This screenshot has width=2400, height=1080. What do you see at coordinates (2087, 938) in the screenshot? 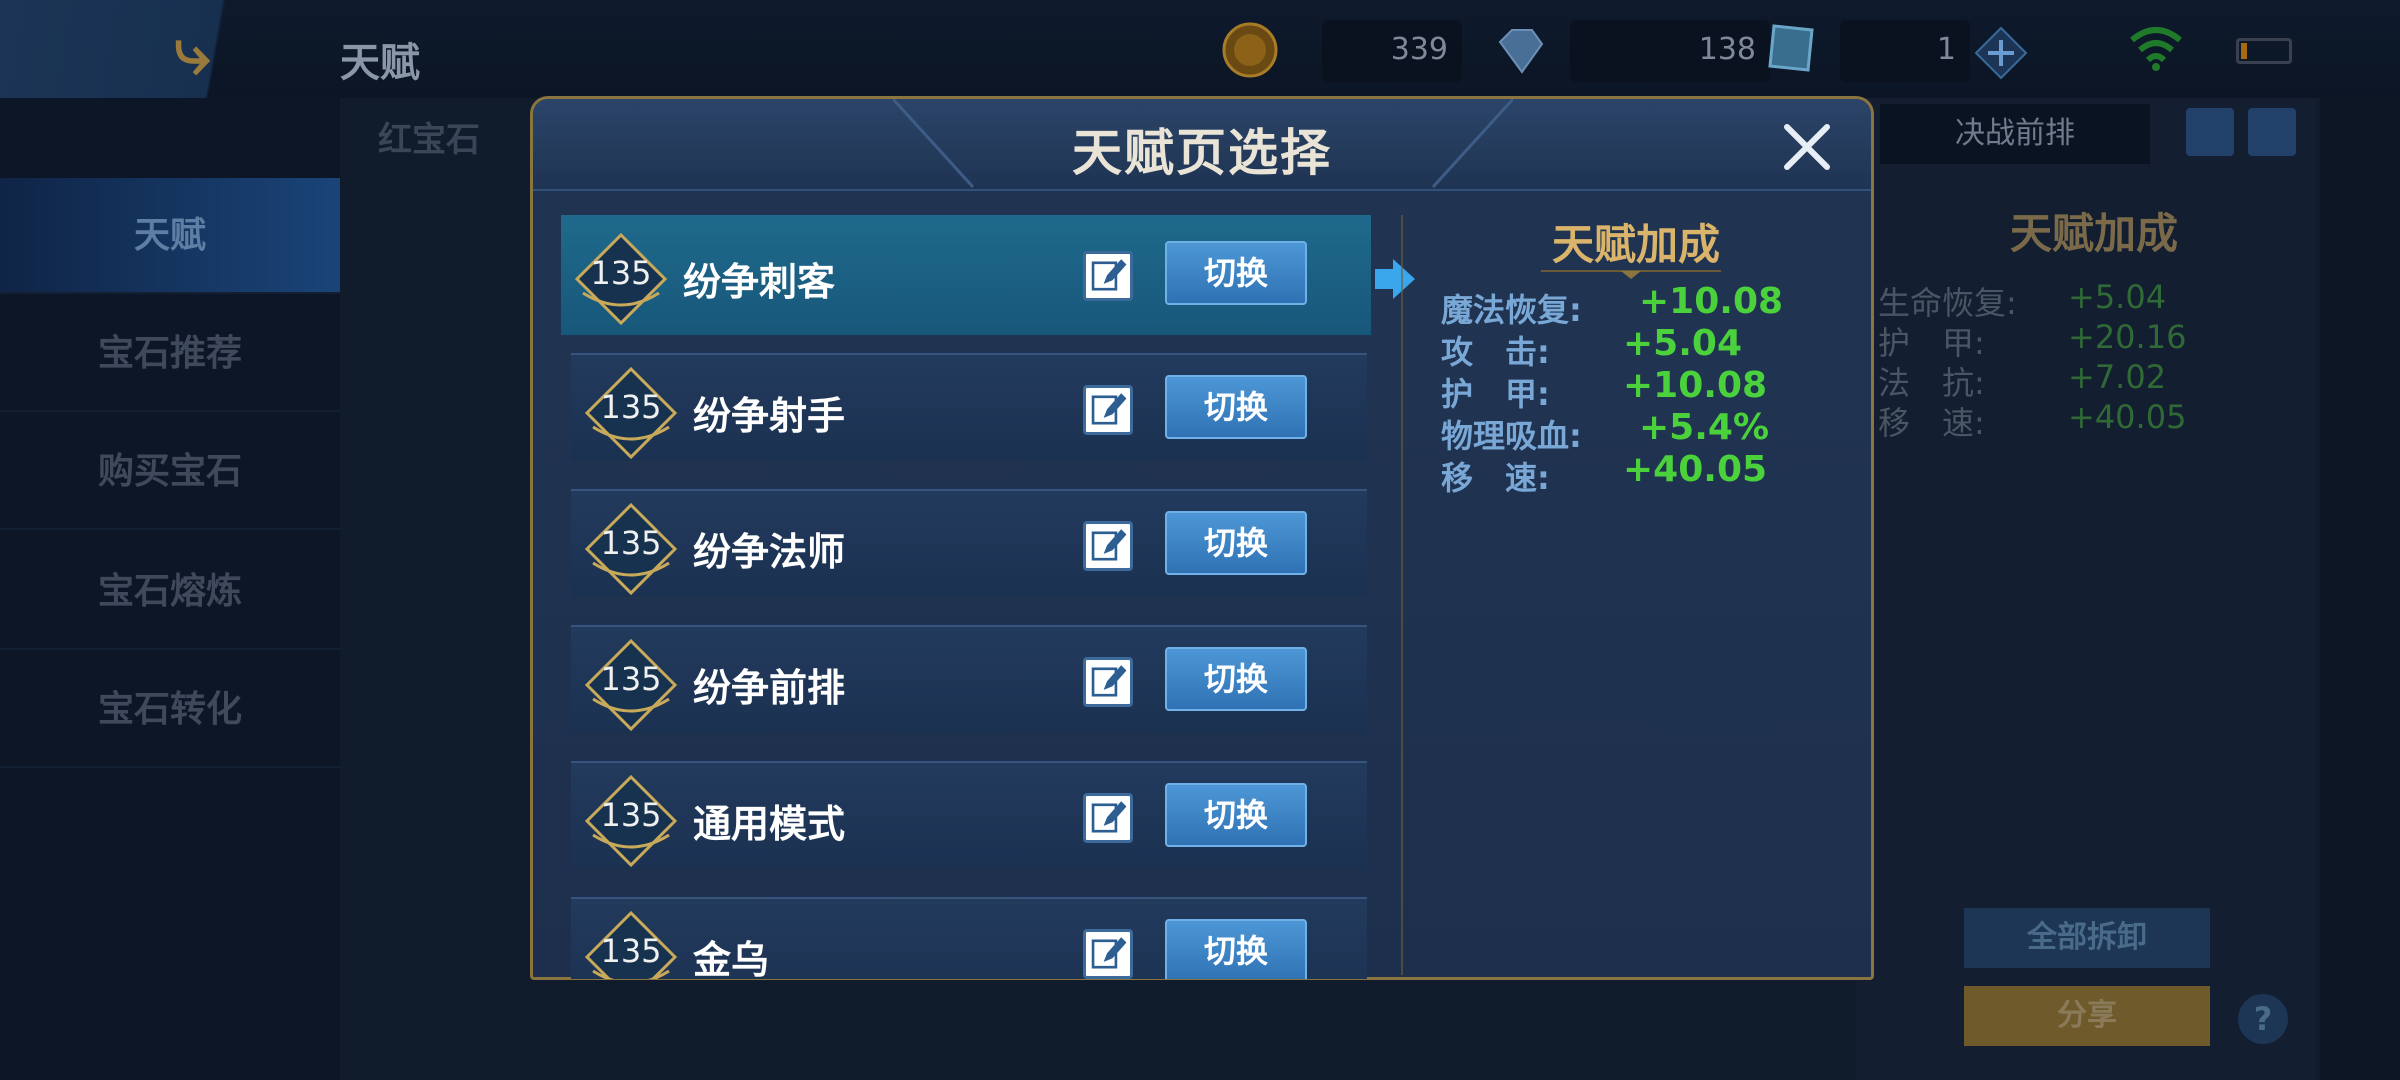
I see `unload-all-button: 全部拆卸` at bounding box center [2087, 938].